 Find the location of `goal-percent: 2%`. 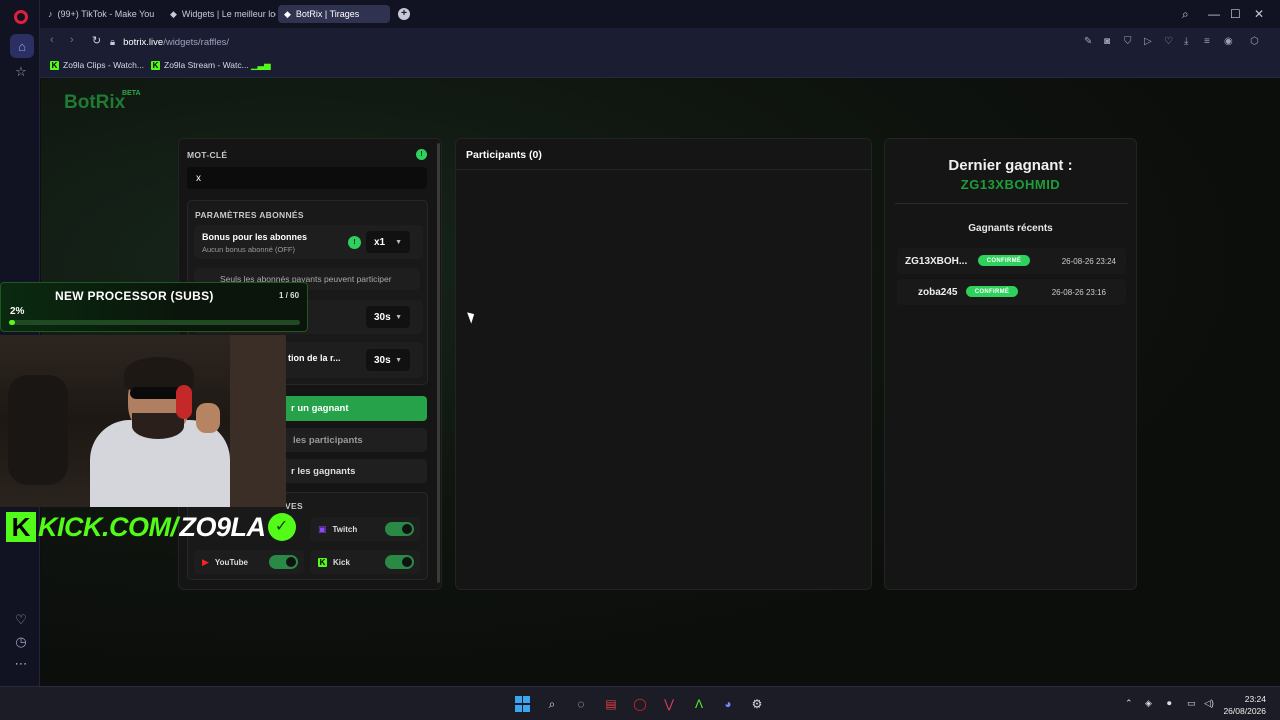

goal-percent: 2% is located at coordinates (17, 311).